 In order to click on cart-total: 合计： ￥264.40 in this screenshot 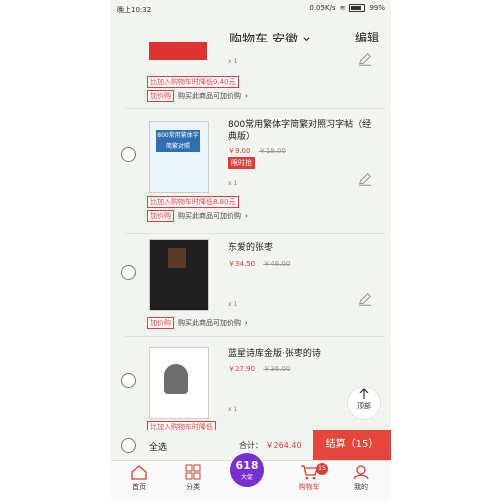, I will do `click(270, 445)`.